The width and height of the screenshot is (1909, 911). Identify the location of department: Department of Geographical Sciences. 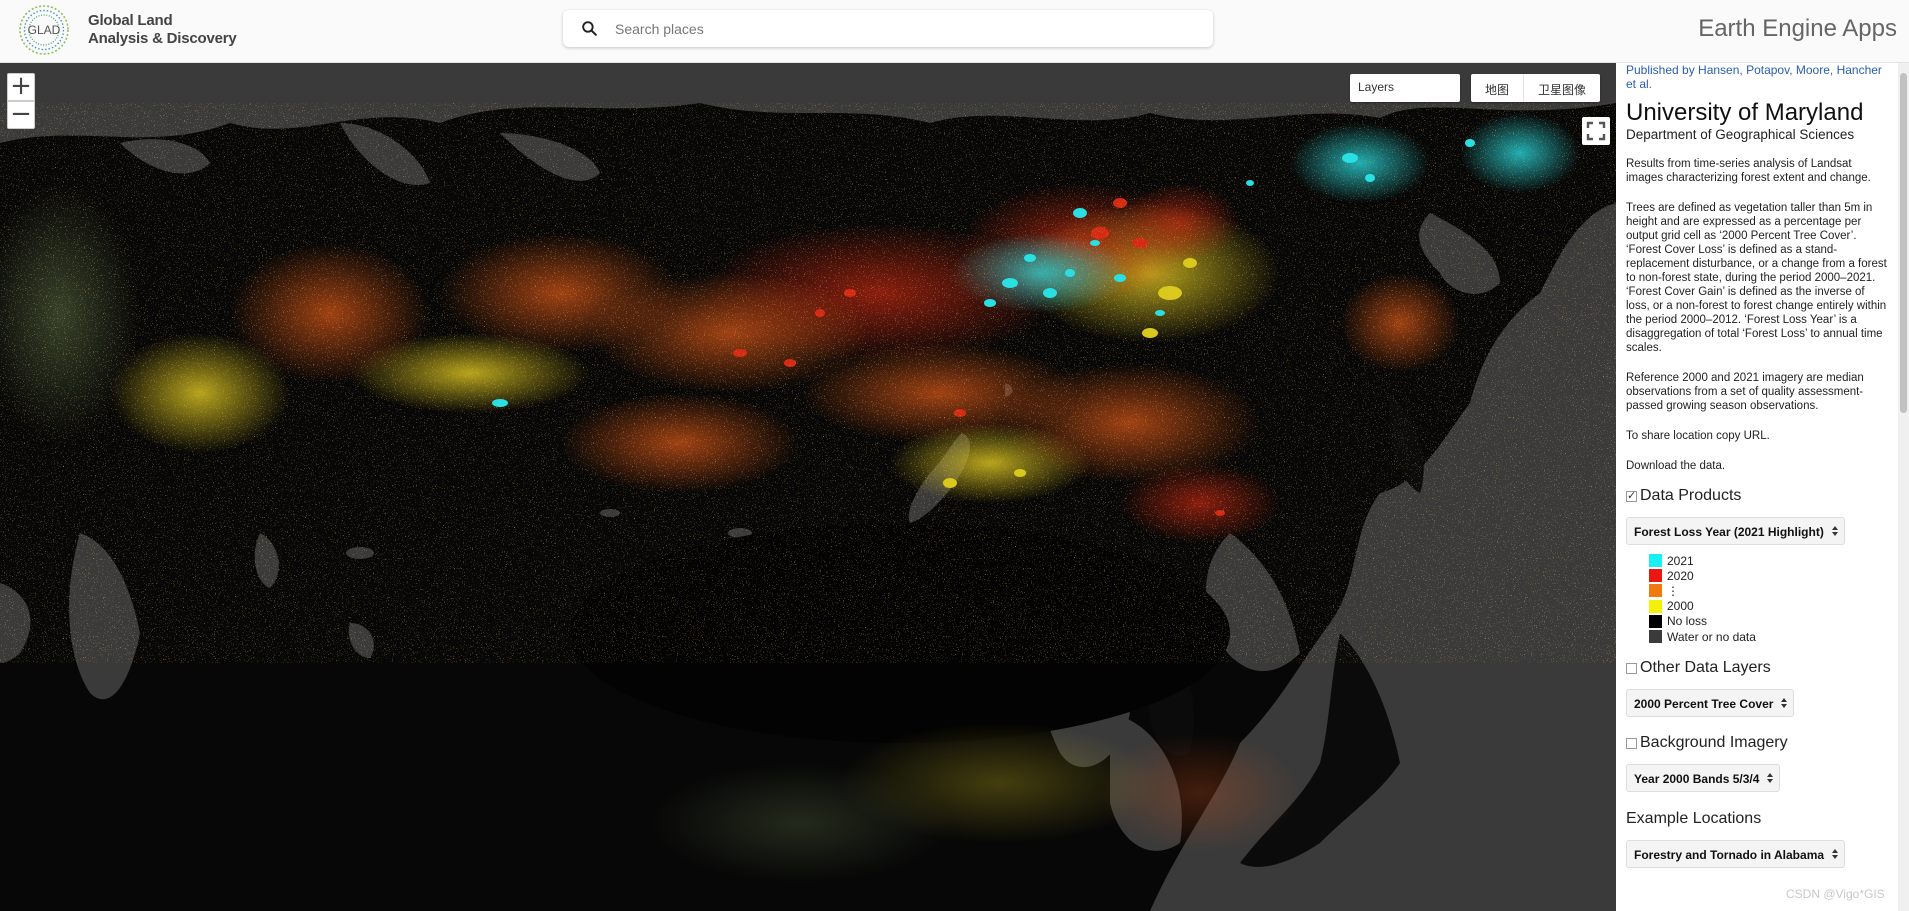
(1740, 134).